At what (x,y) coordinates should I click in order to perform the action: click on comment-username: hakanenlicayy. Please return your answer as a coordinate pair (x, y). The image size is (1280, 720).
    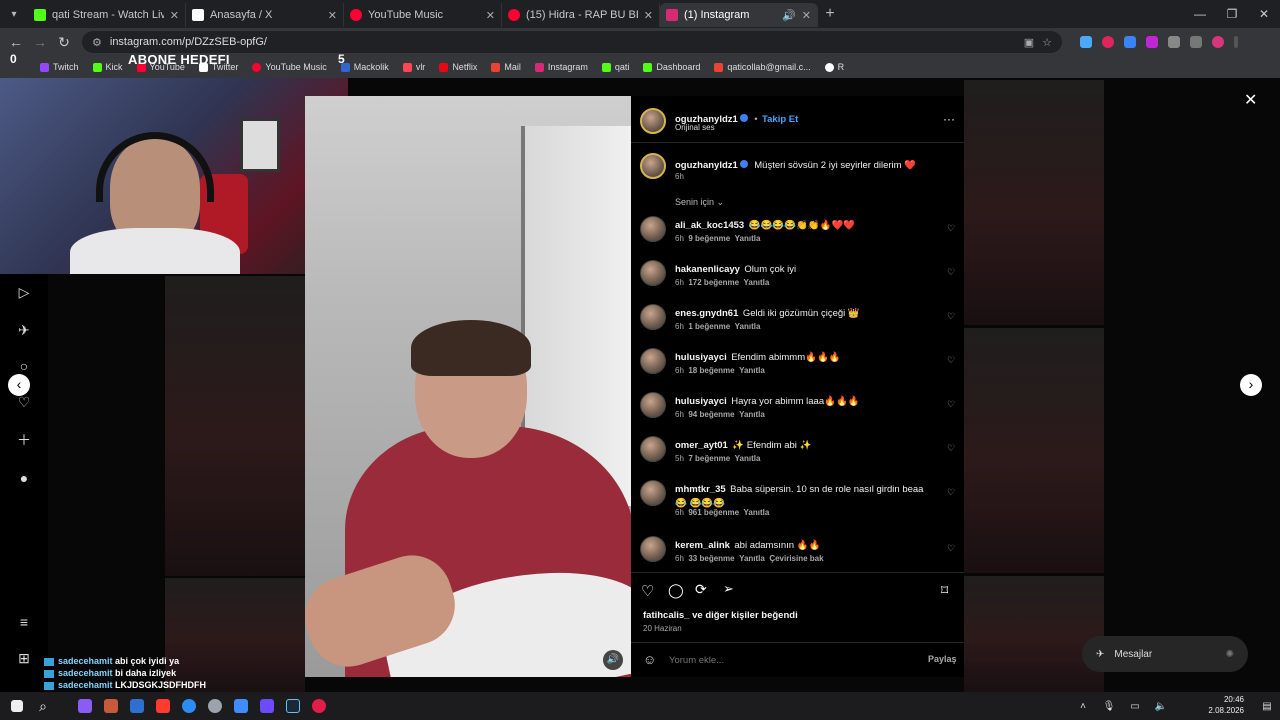
    Looking at the image, I should click on (707, 269).